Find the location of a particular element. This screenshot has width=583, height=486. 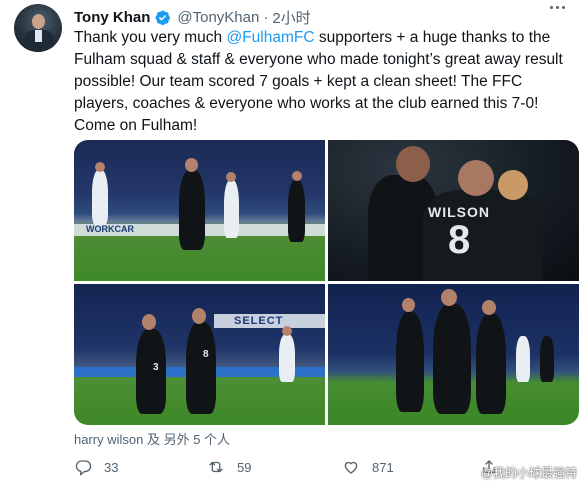

tweet-header: Tony Khan @TonyKhan · 2小时 is located at coordinates (192, 17).